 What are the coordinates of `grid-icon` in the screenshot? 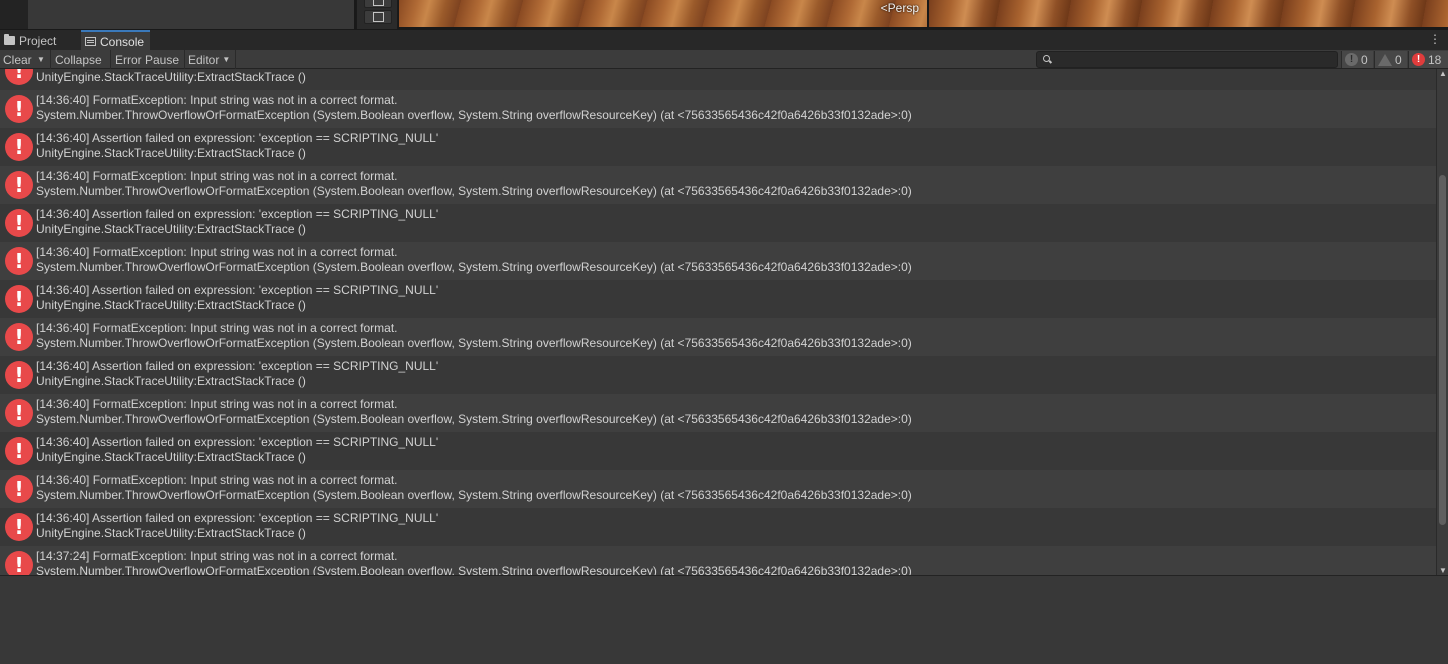 It's located at (378, 3).